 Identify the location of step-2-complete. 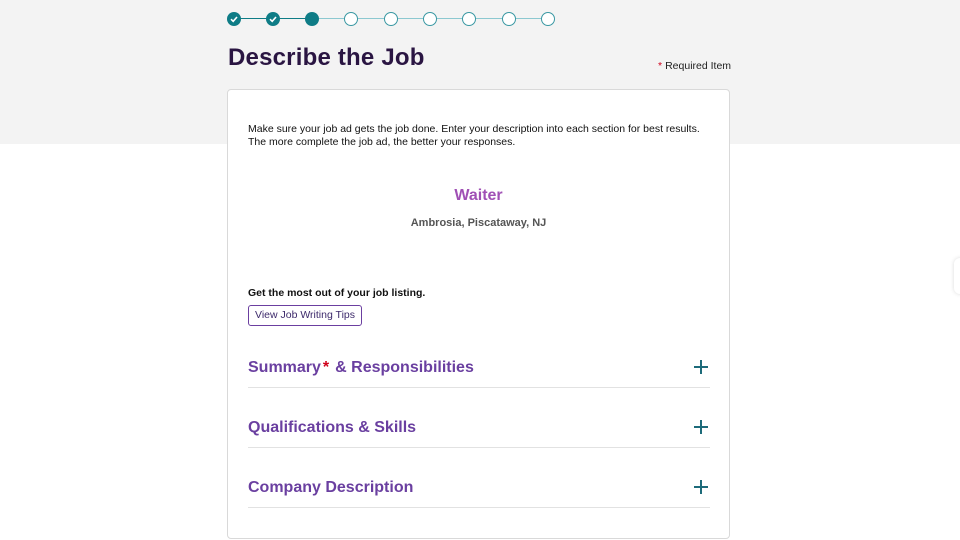
(273, 19).